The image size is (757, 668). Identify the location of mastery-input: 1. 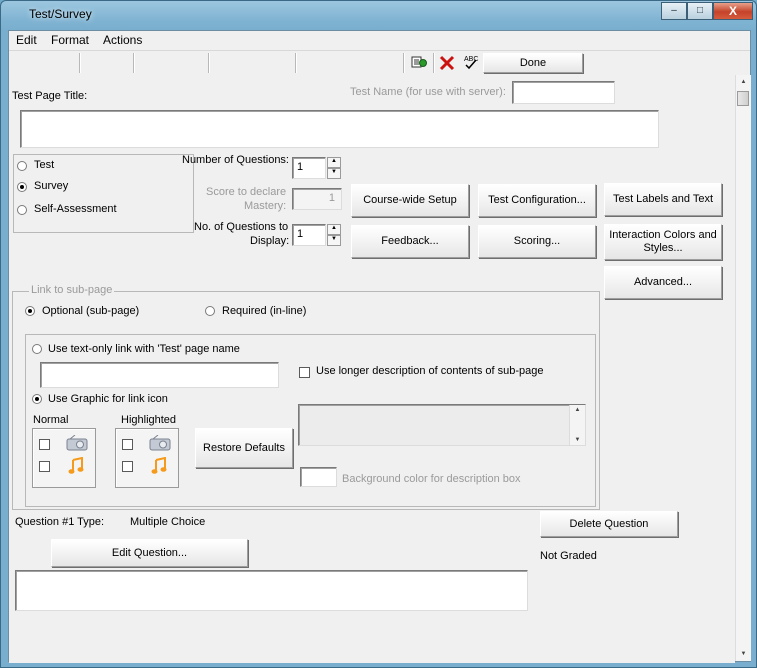
(317, 199).